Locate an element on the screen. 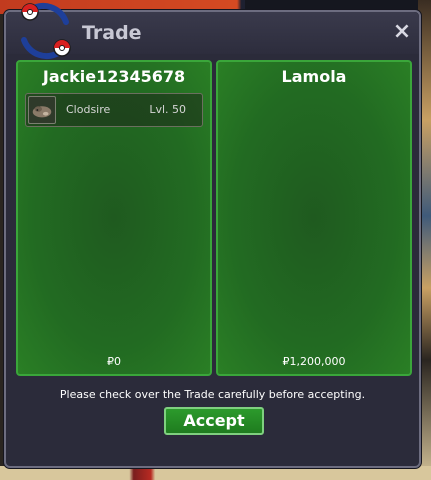 The width and height of the screenshot is (431, 480). trade-arrows-icon is located at coordinates (46, 31).